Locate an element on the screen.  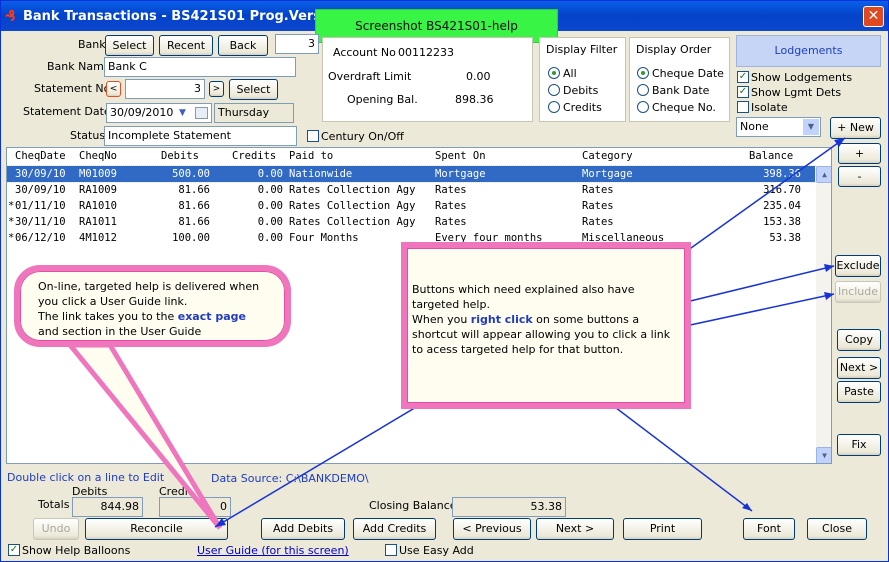
calendar-icon is located at coordinates (201, 113).